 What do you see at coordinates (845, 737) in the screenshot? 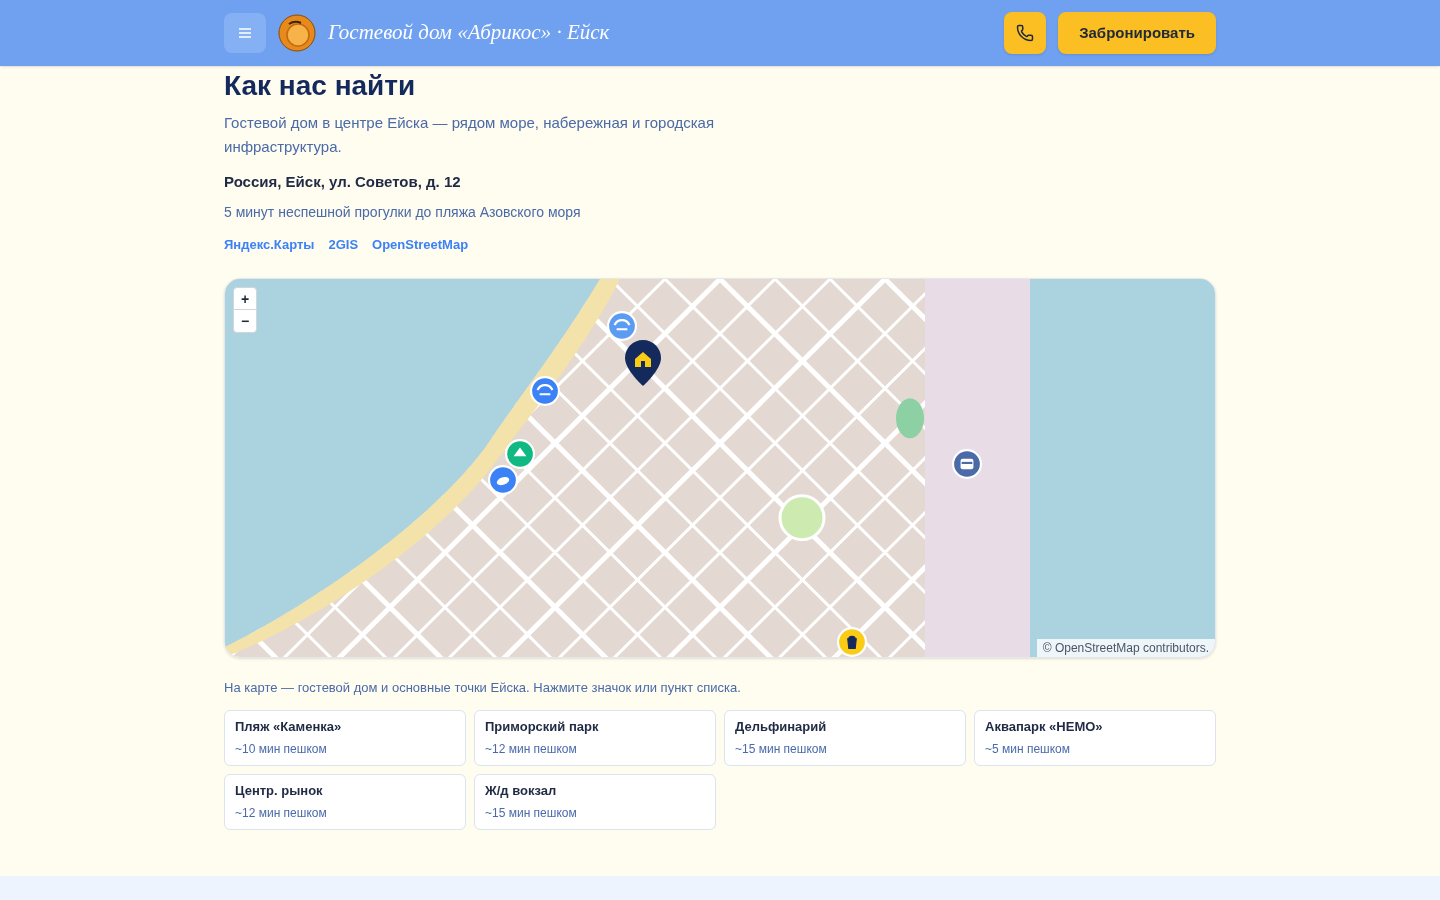
I see `place-card: Дельфинарий ~15 мин пешком` at bounding box center [845, 737].